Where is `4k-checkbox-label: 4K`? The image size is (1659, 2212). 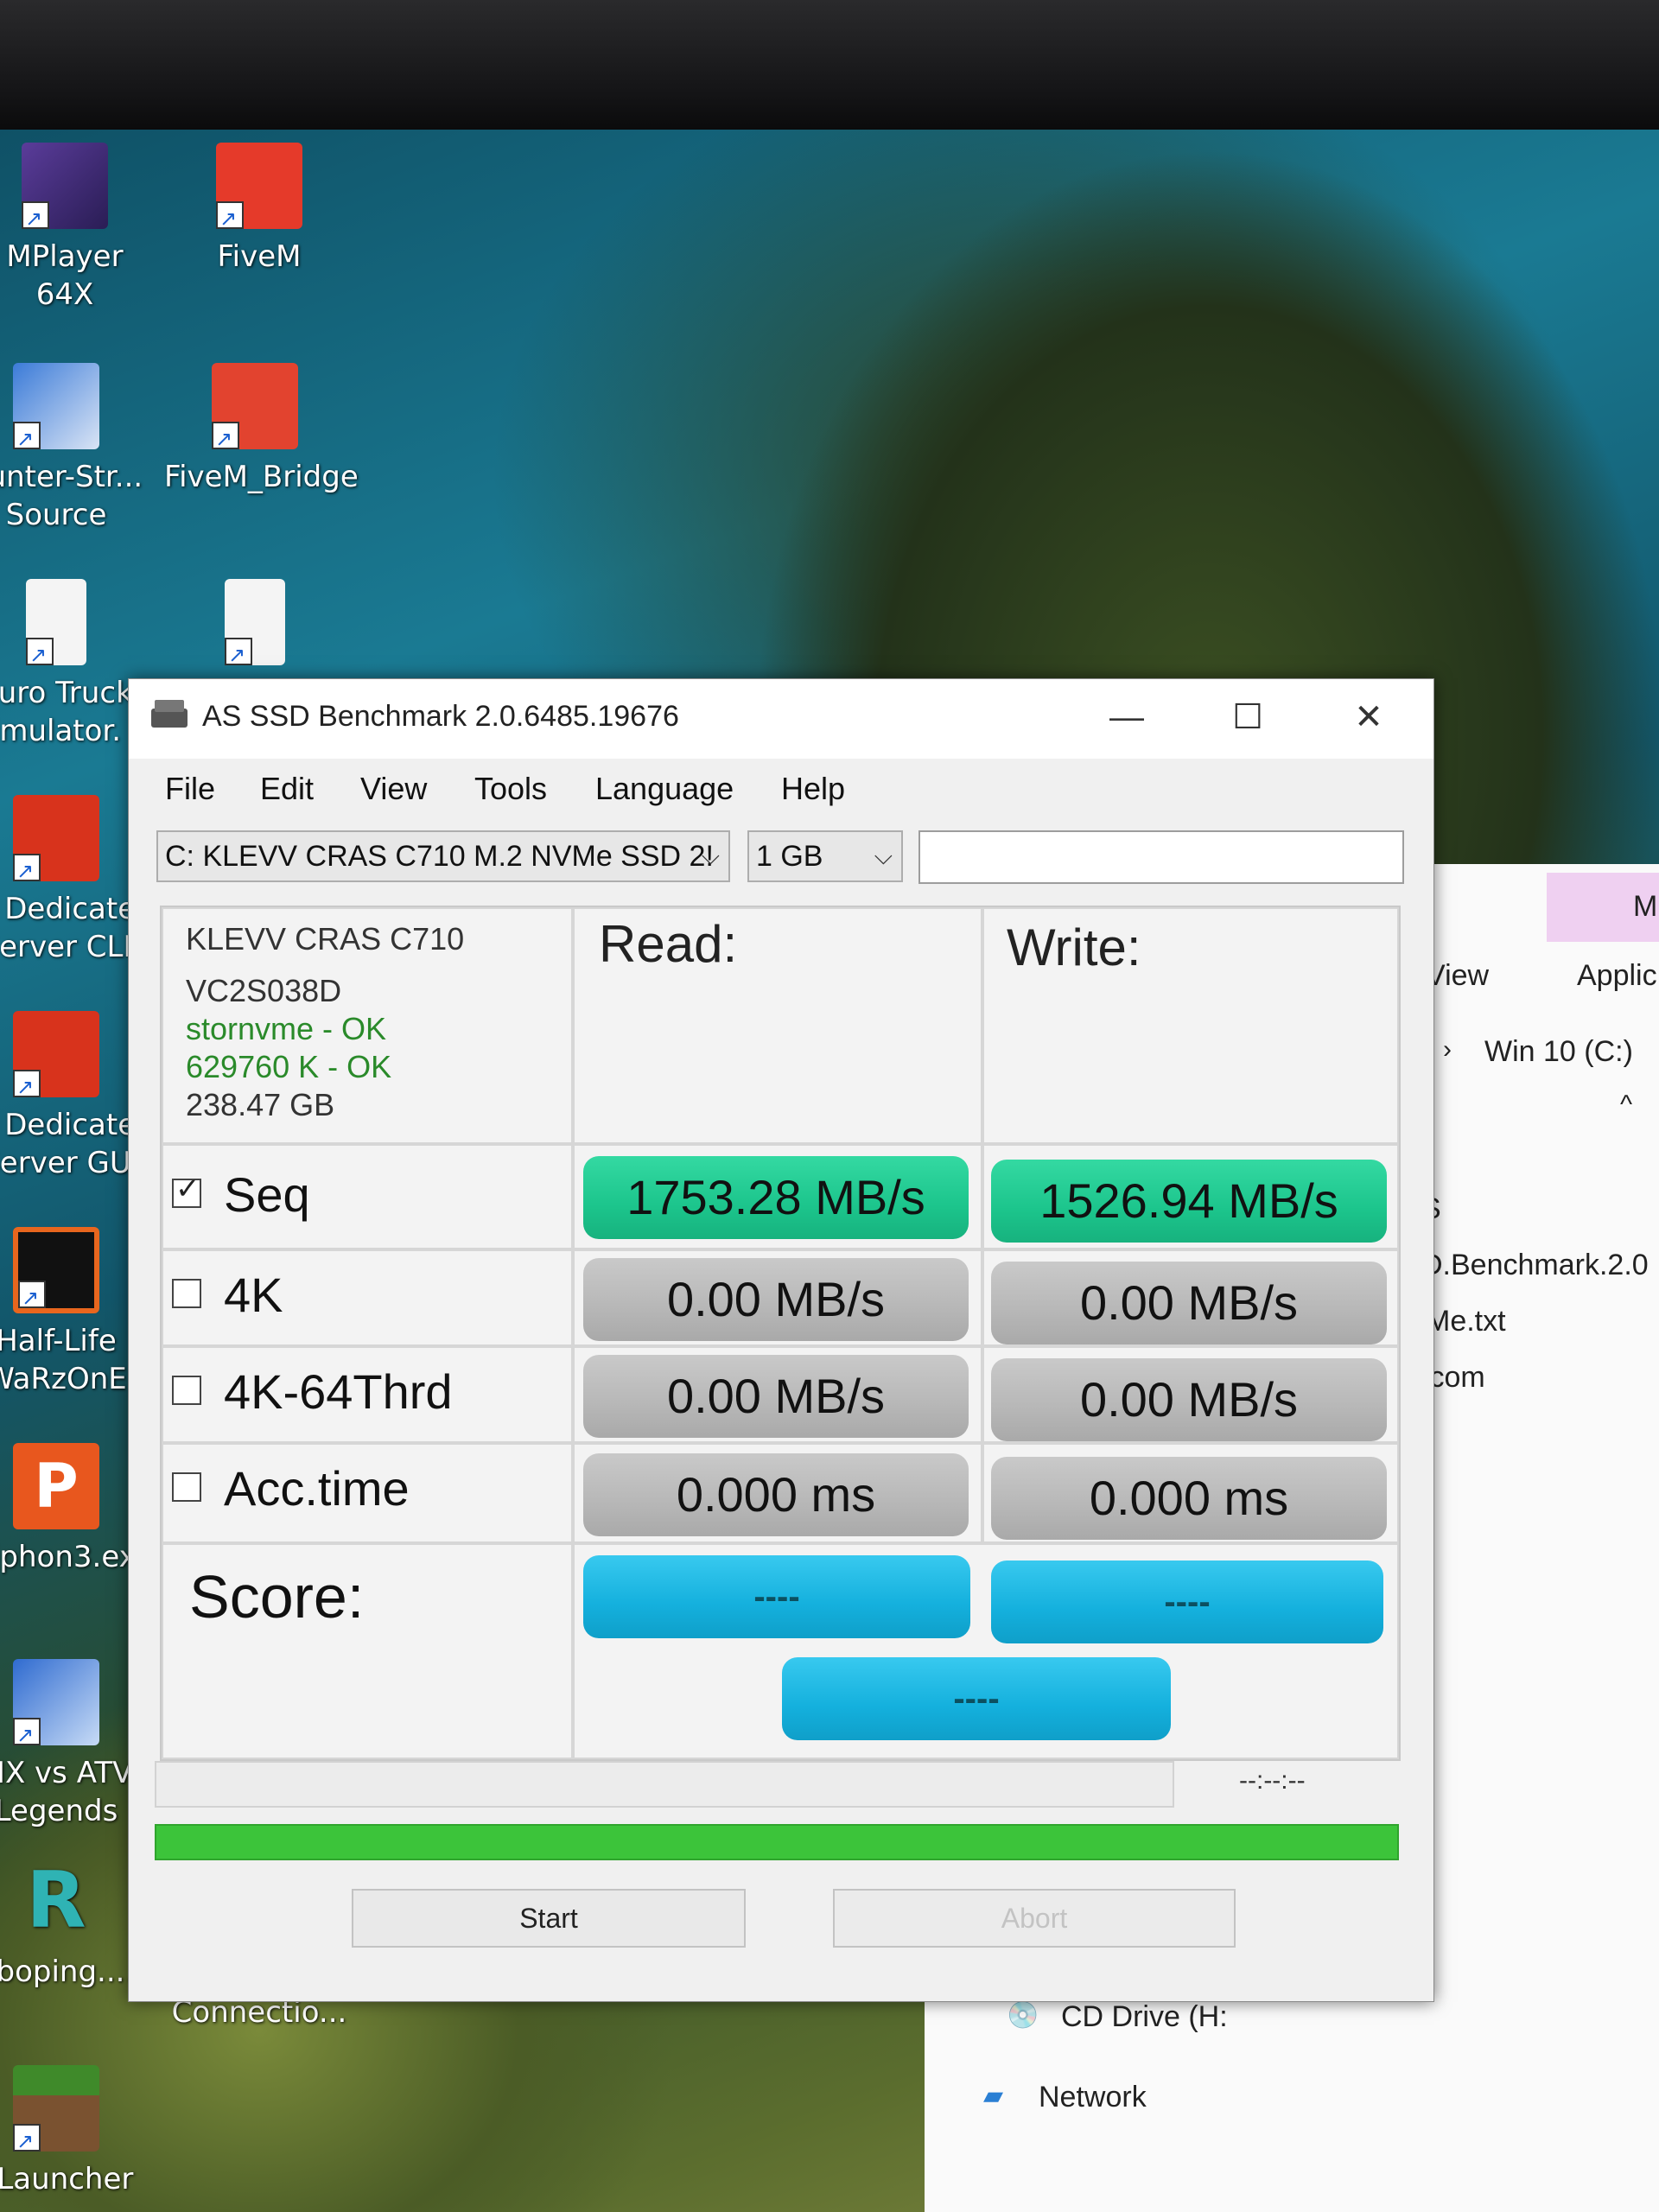
4k-checkbox-label: 4K is located at coordinates (227, 1295).